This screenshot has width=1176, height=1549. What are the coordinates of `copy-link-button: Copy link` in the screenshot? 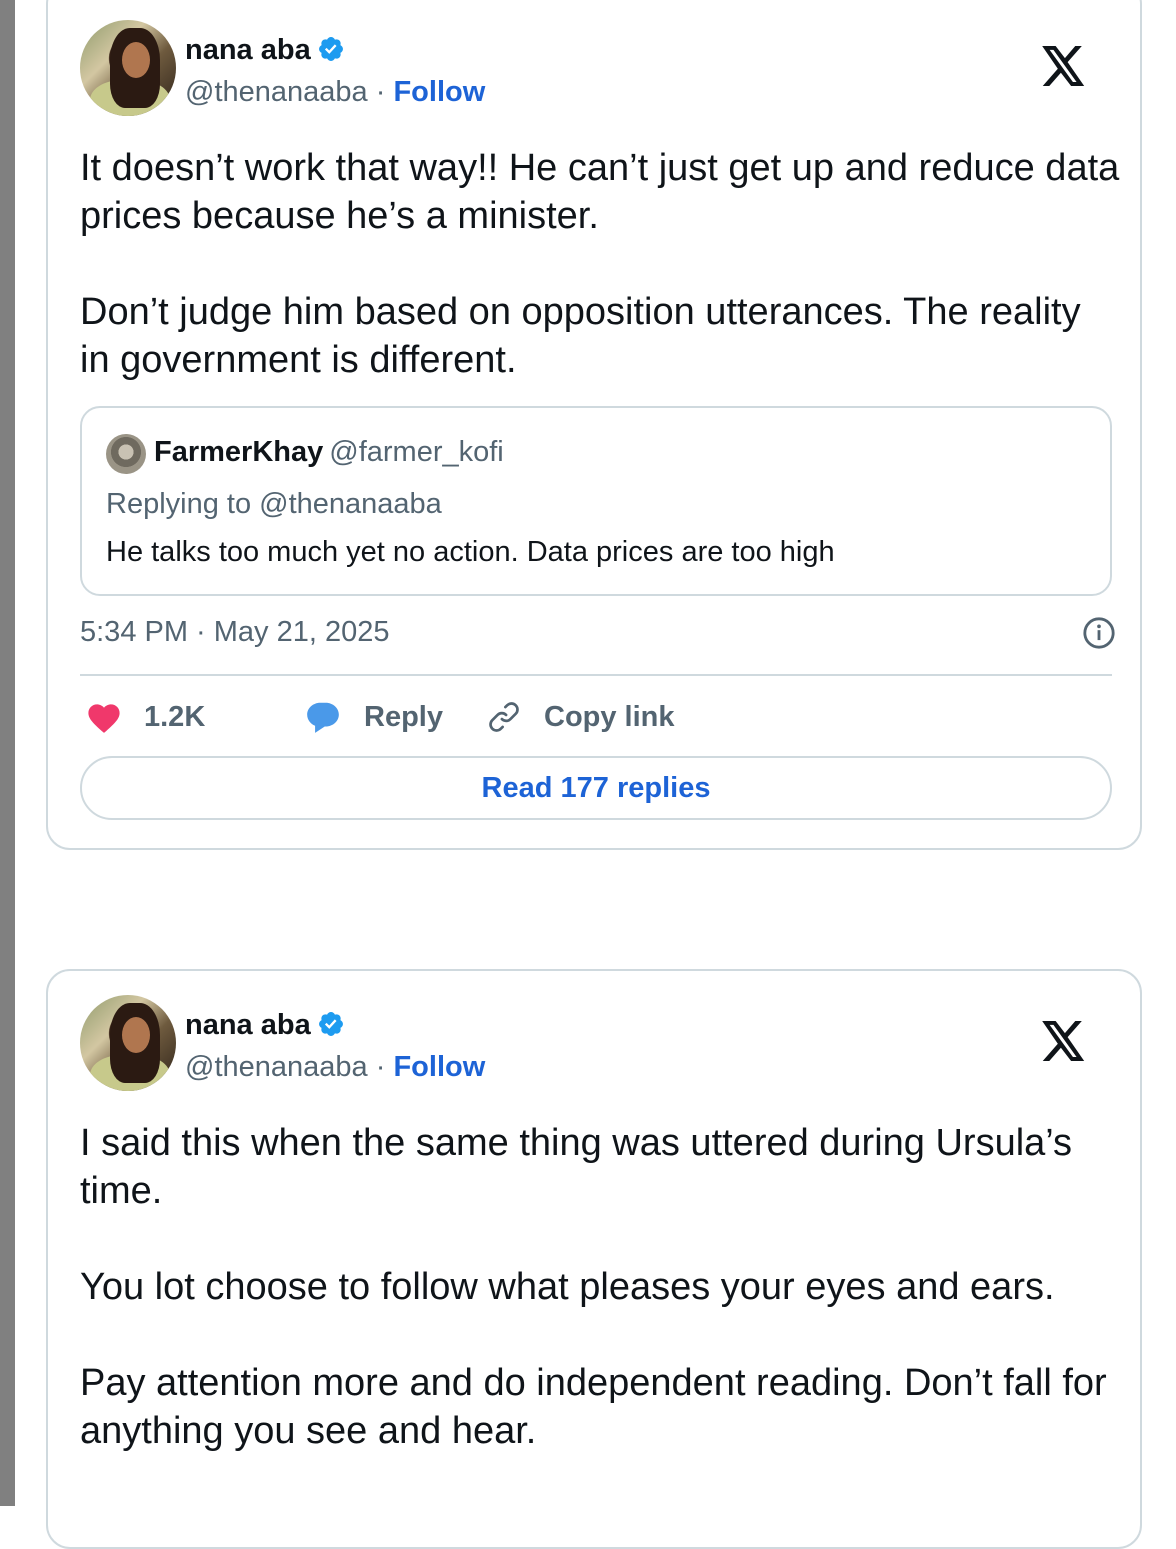 It's located at (580, 717).